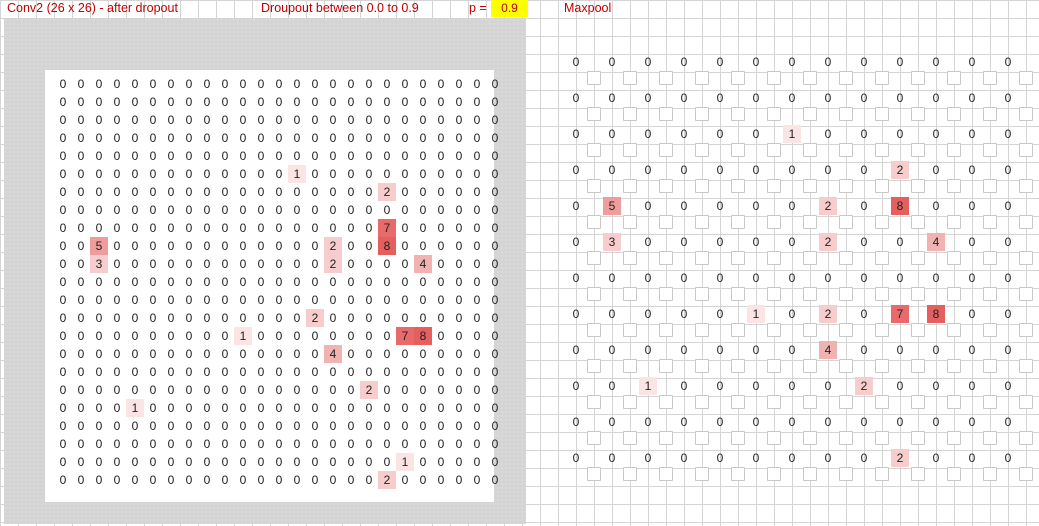  Describe the element at coordinates (900, 206) in the screenshot. I see `maxpool-cell: 8` at that location.